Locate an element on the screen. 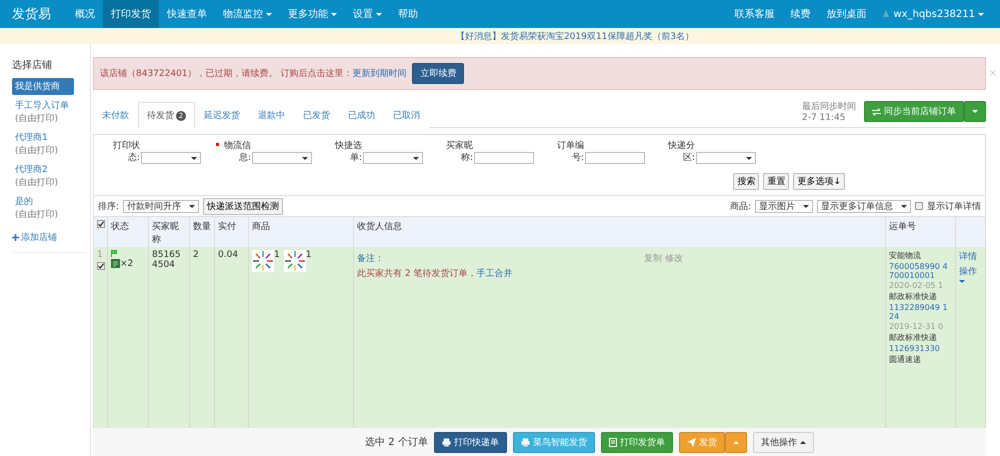 This screenshot has height=456, width=1000. filter-button: 更多选项↓ is located at coordinates (819, 181).